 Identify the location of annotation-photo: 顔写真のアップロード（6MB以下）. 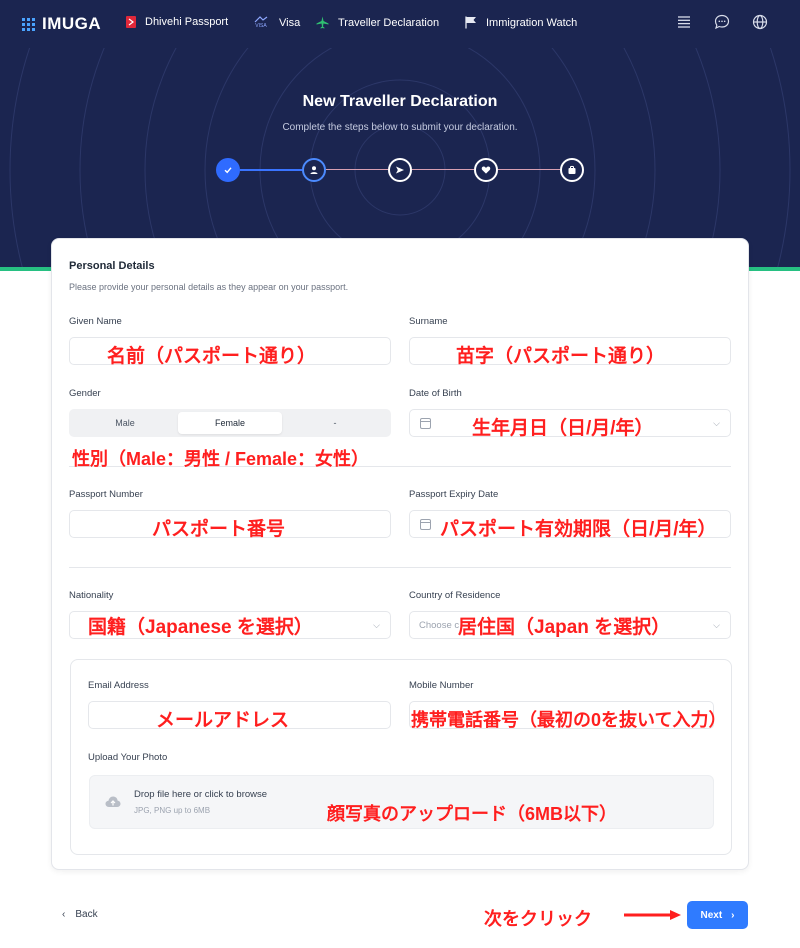
(472, 814).